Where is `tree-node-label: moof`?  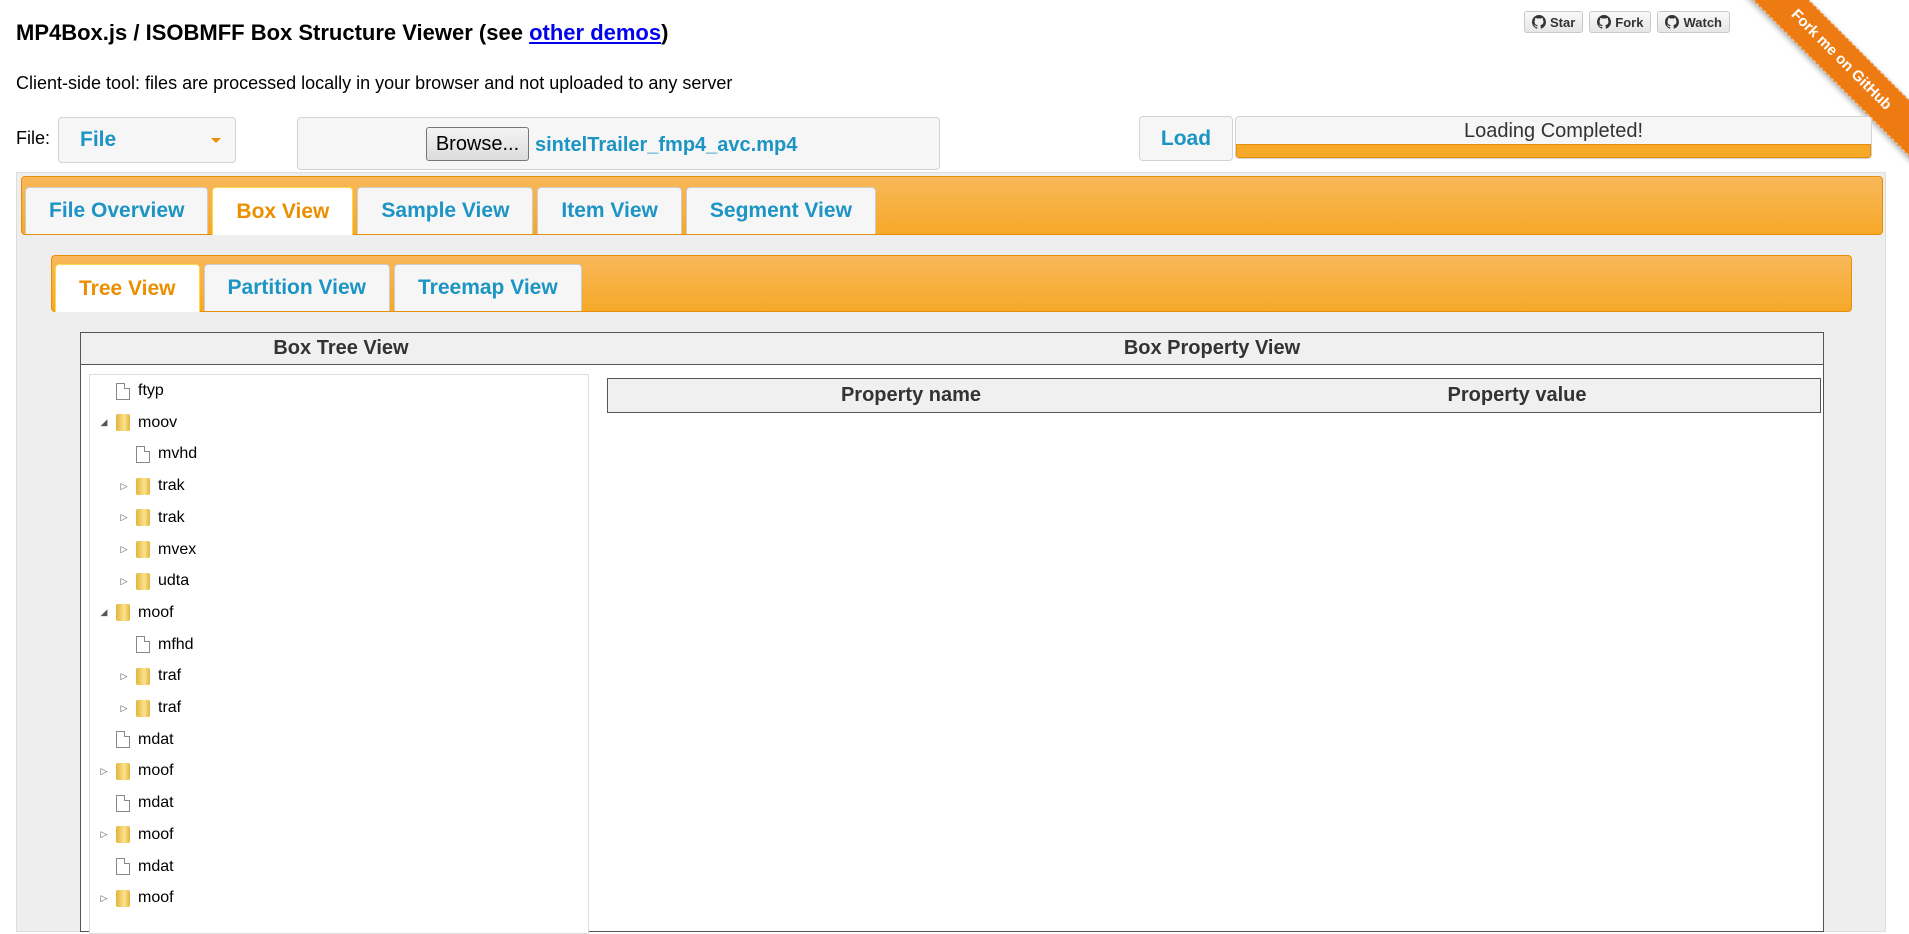
tree-node-label: moof is located at coordinates (156, 898).